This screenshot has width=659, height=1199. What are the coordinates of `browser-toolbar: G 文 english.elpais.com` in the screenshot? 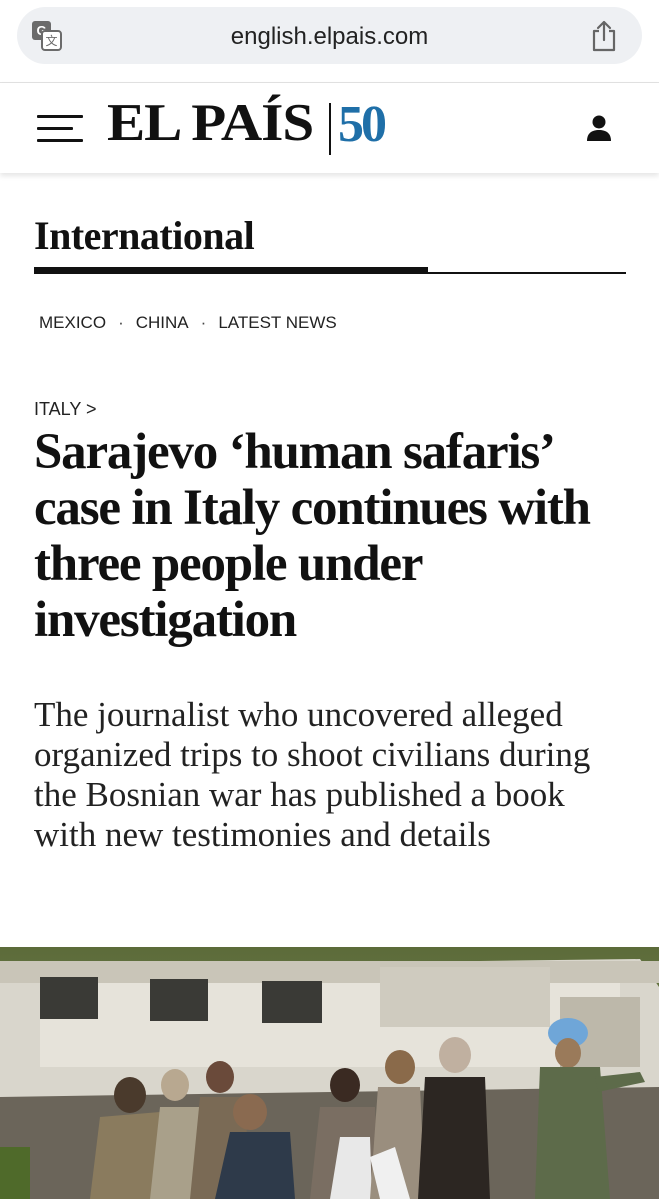 It's located at (329, 41).